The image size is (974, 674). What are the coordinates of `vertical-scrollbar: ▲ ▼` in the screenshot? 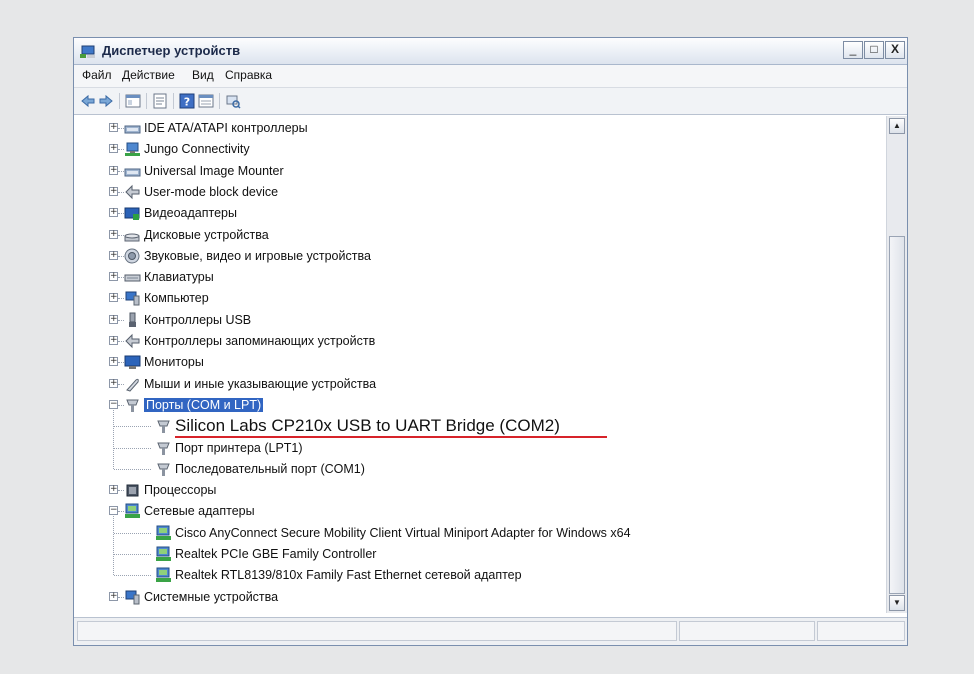 It's located at (896, 364).